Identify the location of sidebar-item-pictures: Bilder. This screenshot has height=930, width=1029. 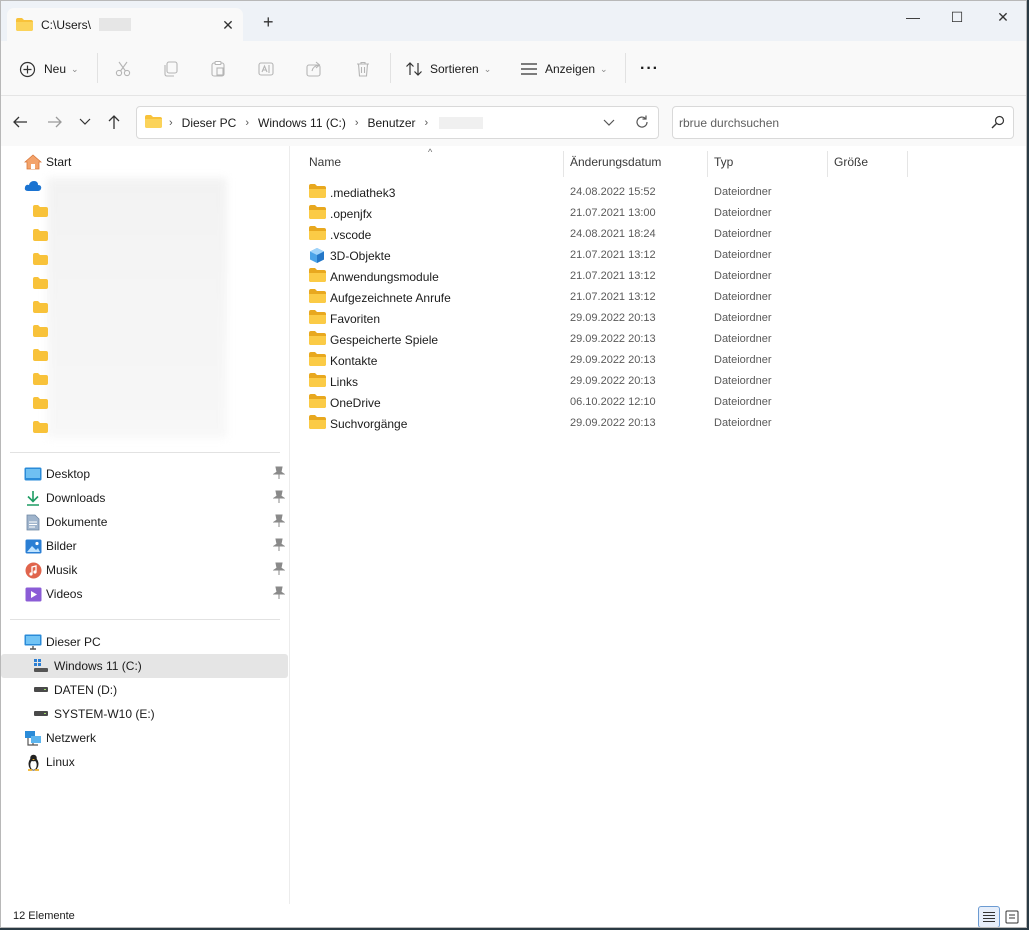
(144, 546).